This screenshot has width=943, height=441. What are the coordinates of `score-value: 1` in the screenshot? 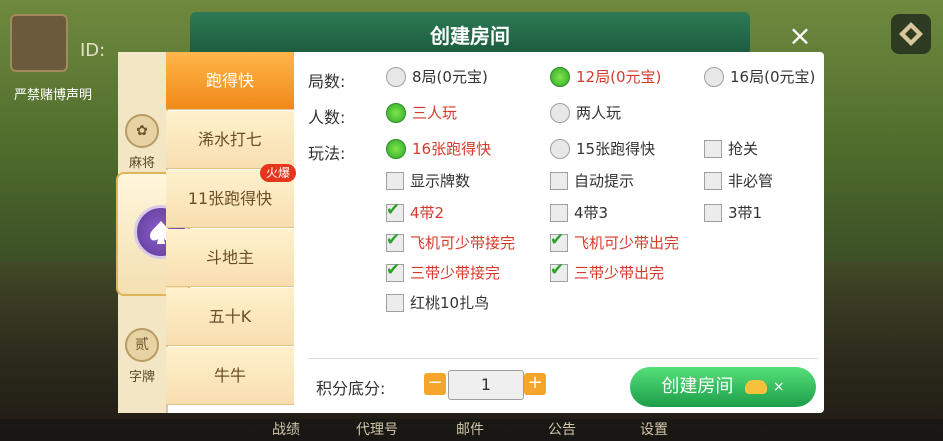 It's located at (486, 385).